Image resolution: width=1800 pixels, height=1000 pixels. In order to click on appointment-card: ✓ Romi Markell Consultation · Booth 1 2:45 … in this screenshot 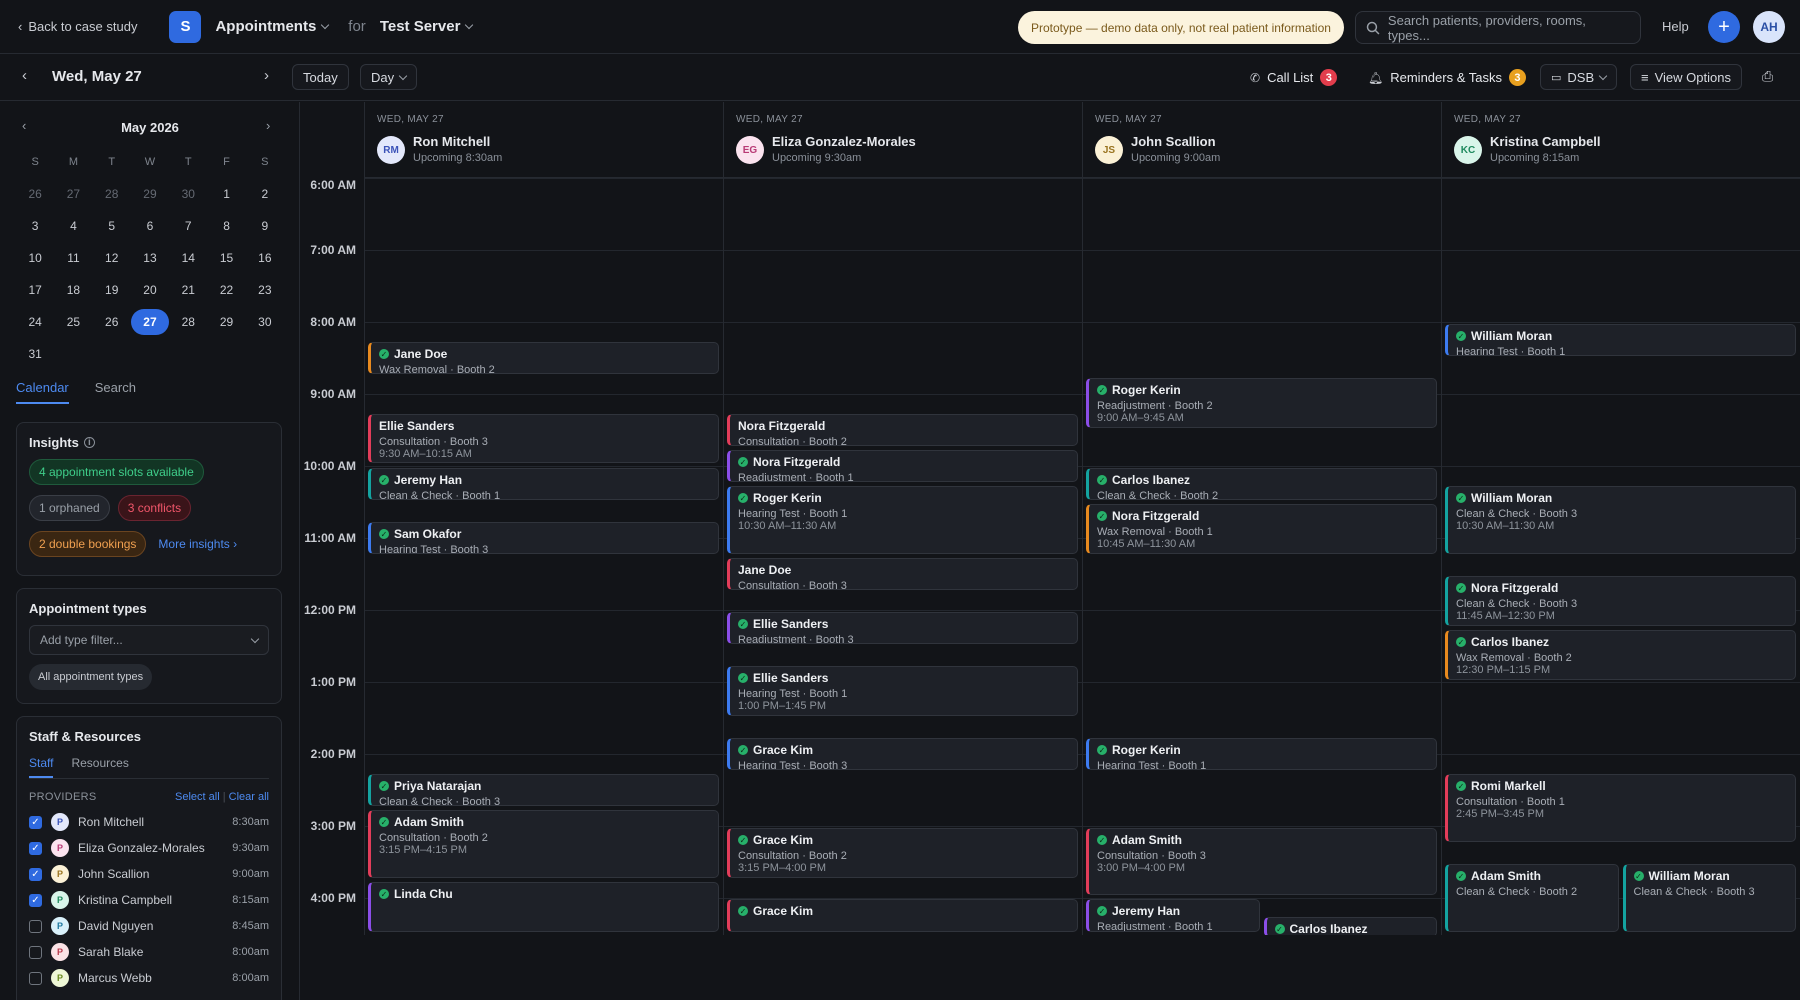, I will do `click(1620, 808)`.